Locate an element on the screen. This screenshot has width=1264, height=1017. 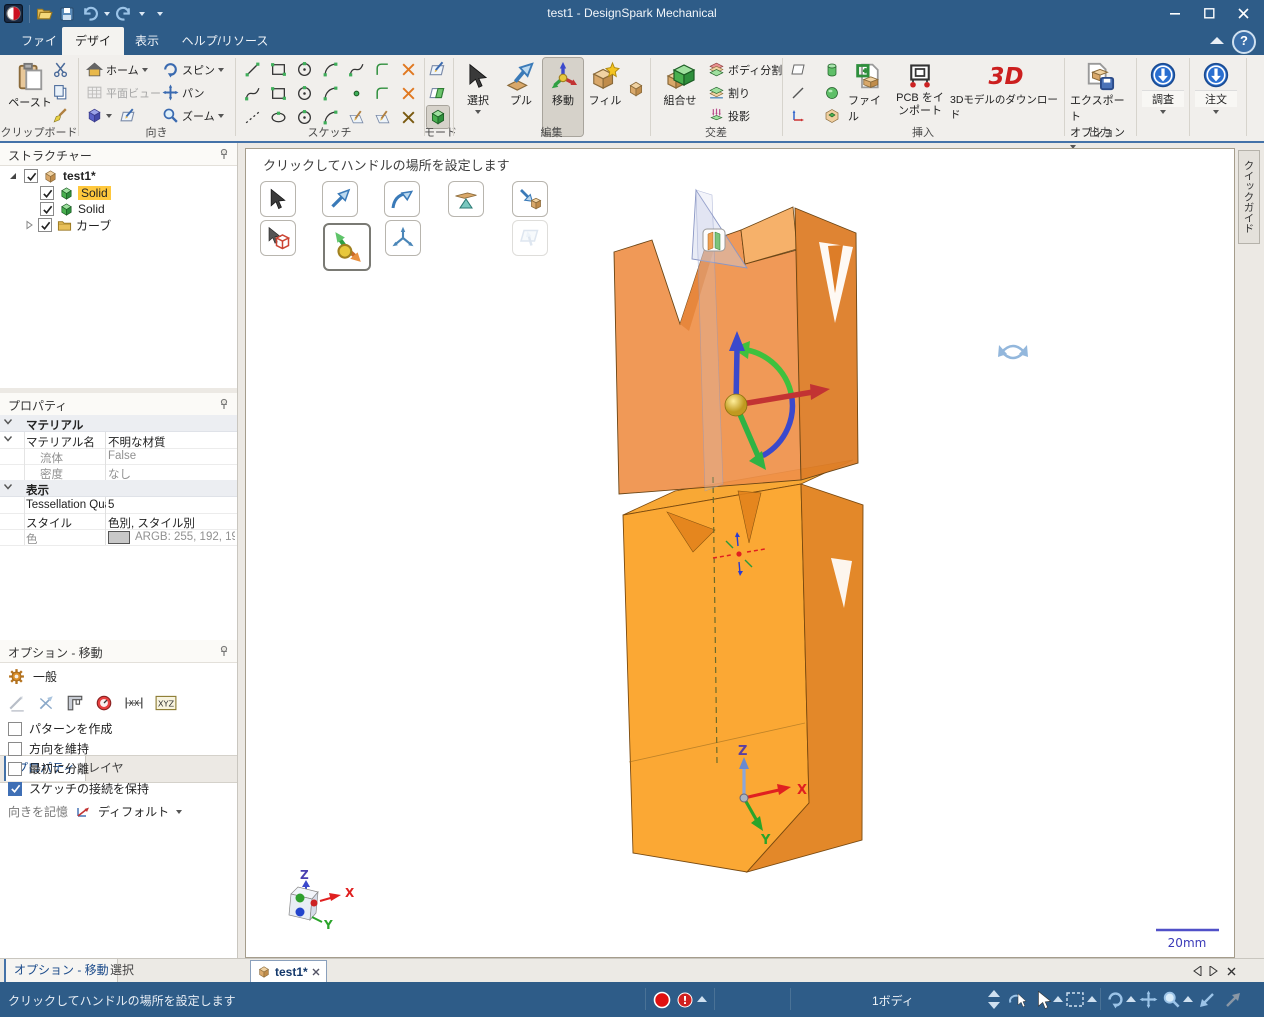
tab-options-move: オプション - 移動 is located at coordinates (61, 970).